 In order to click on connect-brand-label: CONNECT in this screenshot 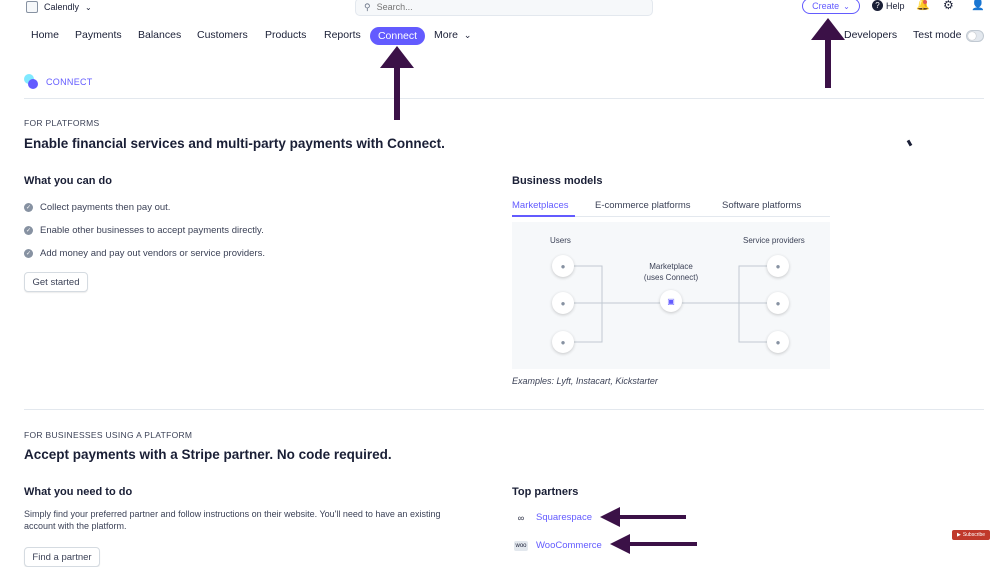, I will do `click(69, 82)`.